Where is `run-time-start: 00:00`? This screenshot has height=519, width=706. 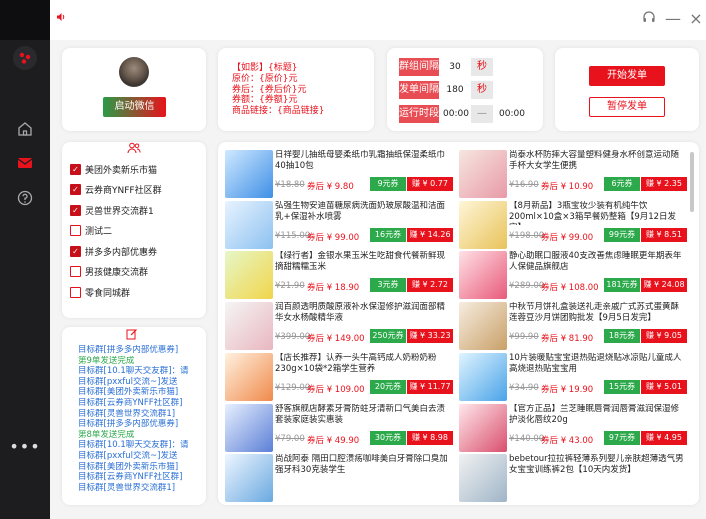
run-time-start: 00:00 is located at coordinates (456, 114).